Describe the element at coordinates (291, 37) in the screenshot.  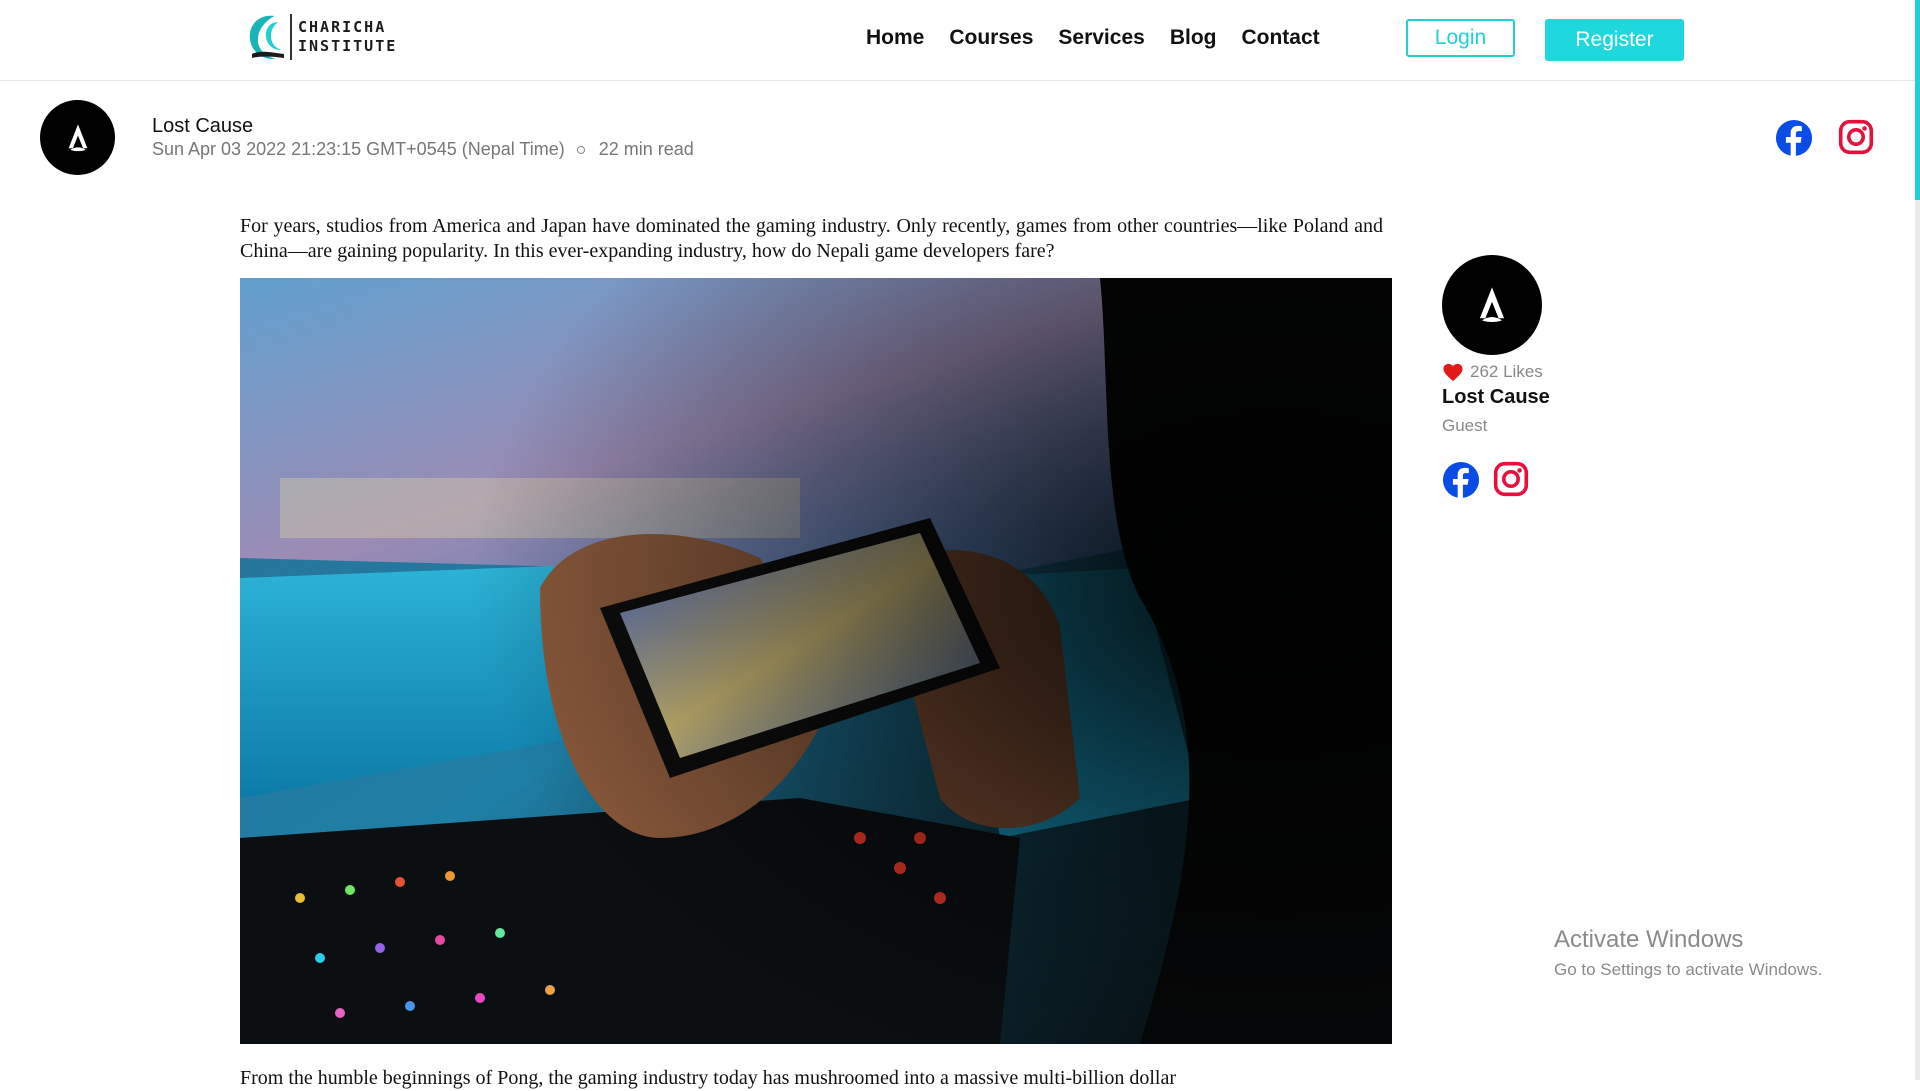
I see `logo-divider` at that location.